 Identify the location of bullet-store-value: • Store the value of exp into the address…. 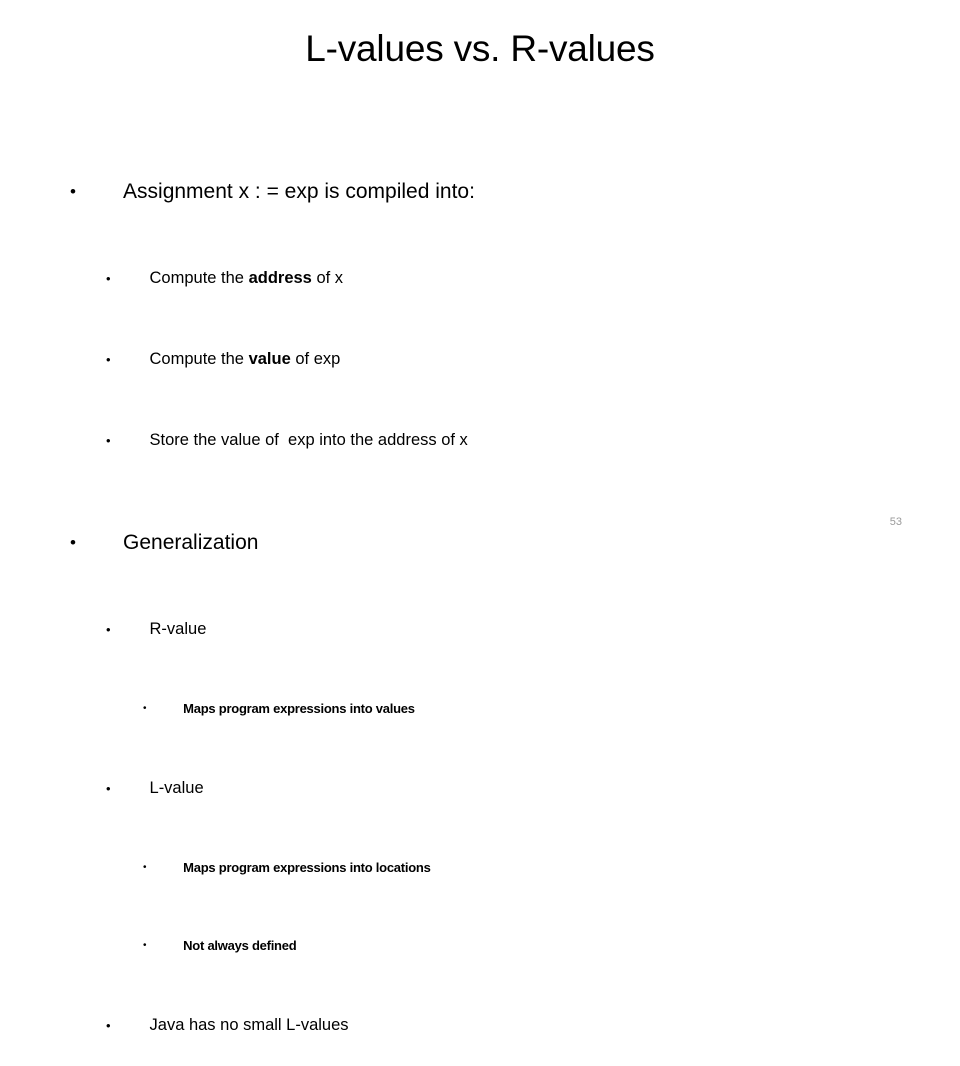
(480, 440).